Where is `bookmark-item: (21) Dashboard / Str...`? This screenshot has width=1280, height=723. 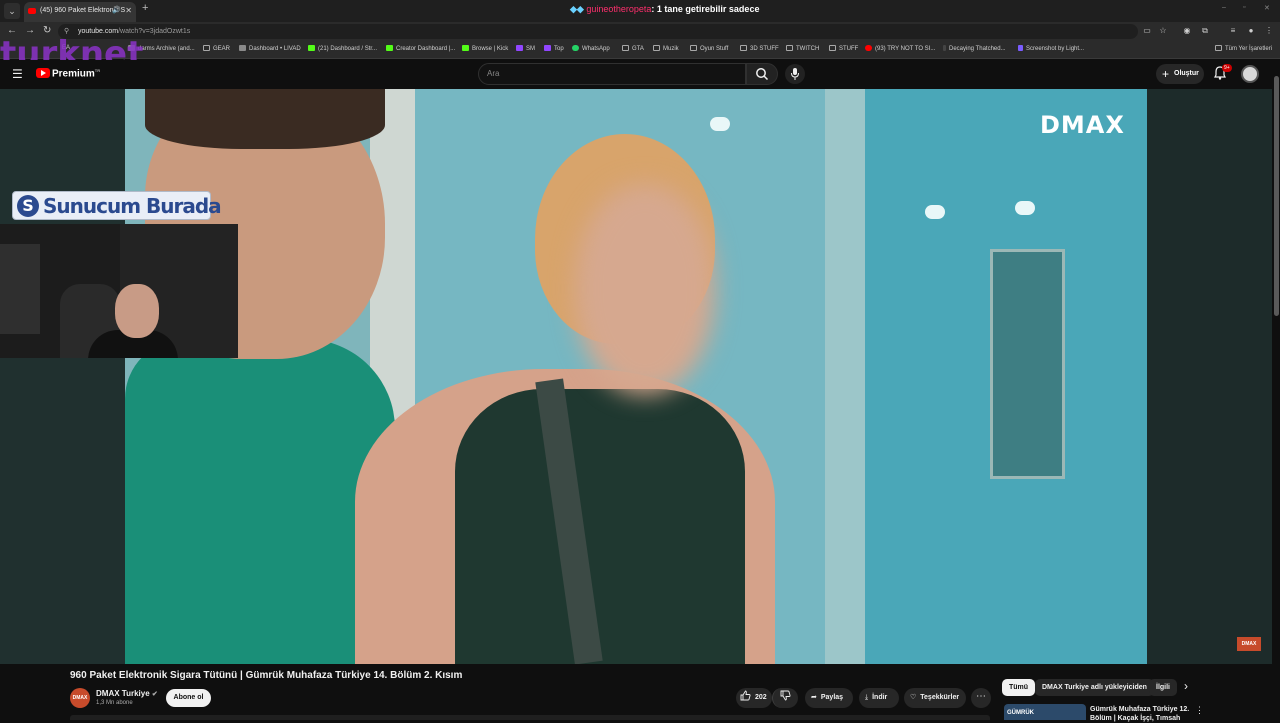
bookmark-item: (21) Dashboard / Str... is located at coordinates (342, 48).